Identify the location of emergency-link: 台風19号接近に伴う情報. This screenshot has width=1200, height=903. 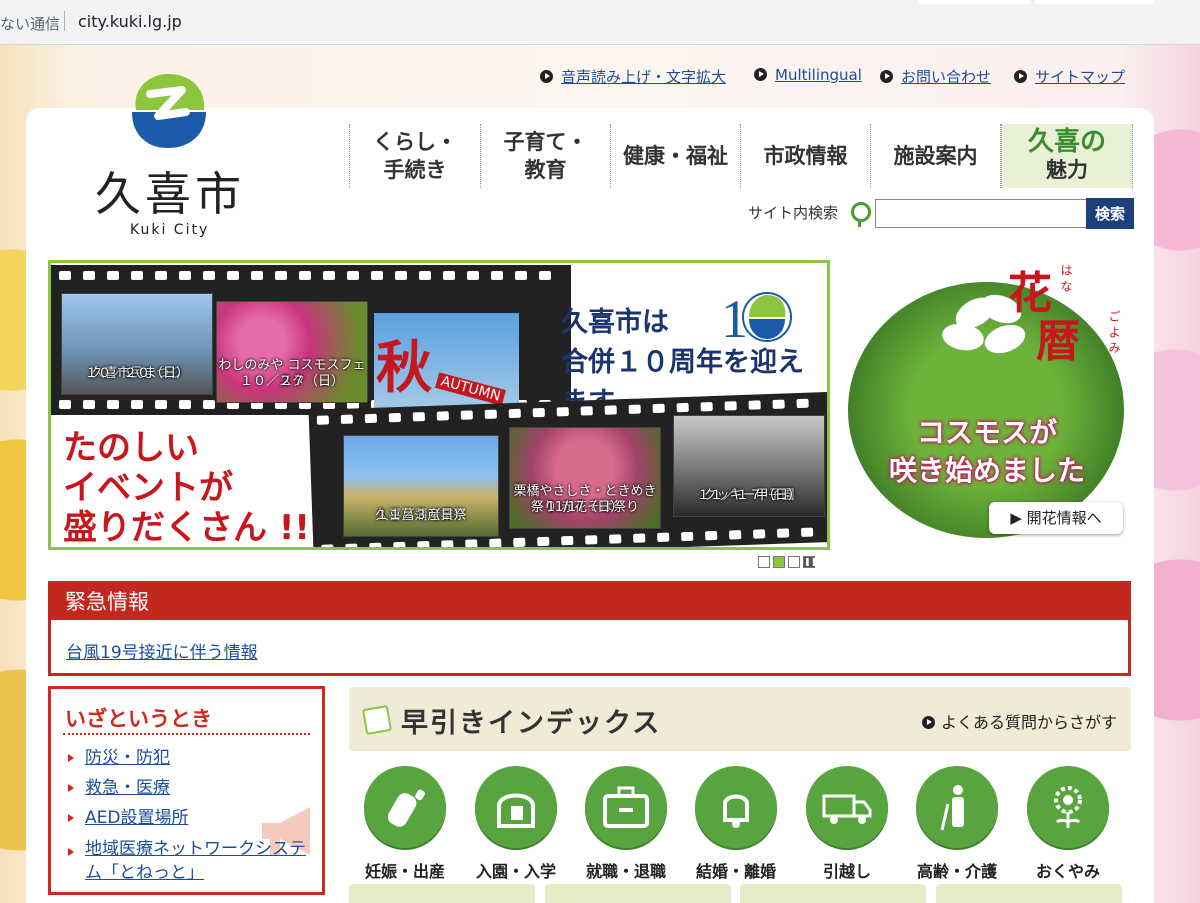
(162, 650).